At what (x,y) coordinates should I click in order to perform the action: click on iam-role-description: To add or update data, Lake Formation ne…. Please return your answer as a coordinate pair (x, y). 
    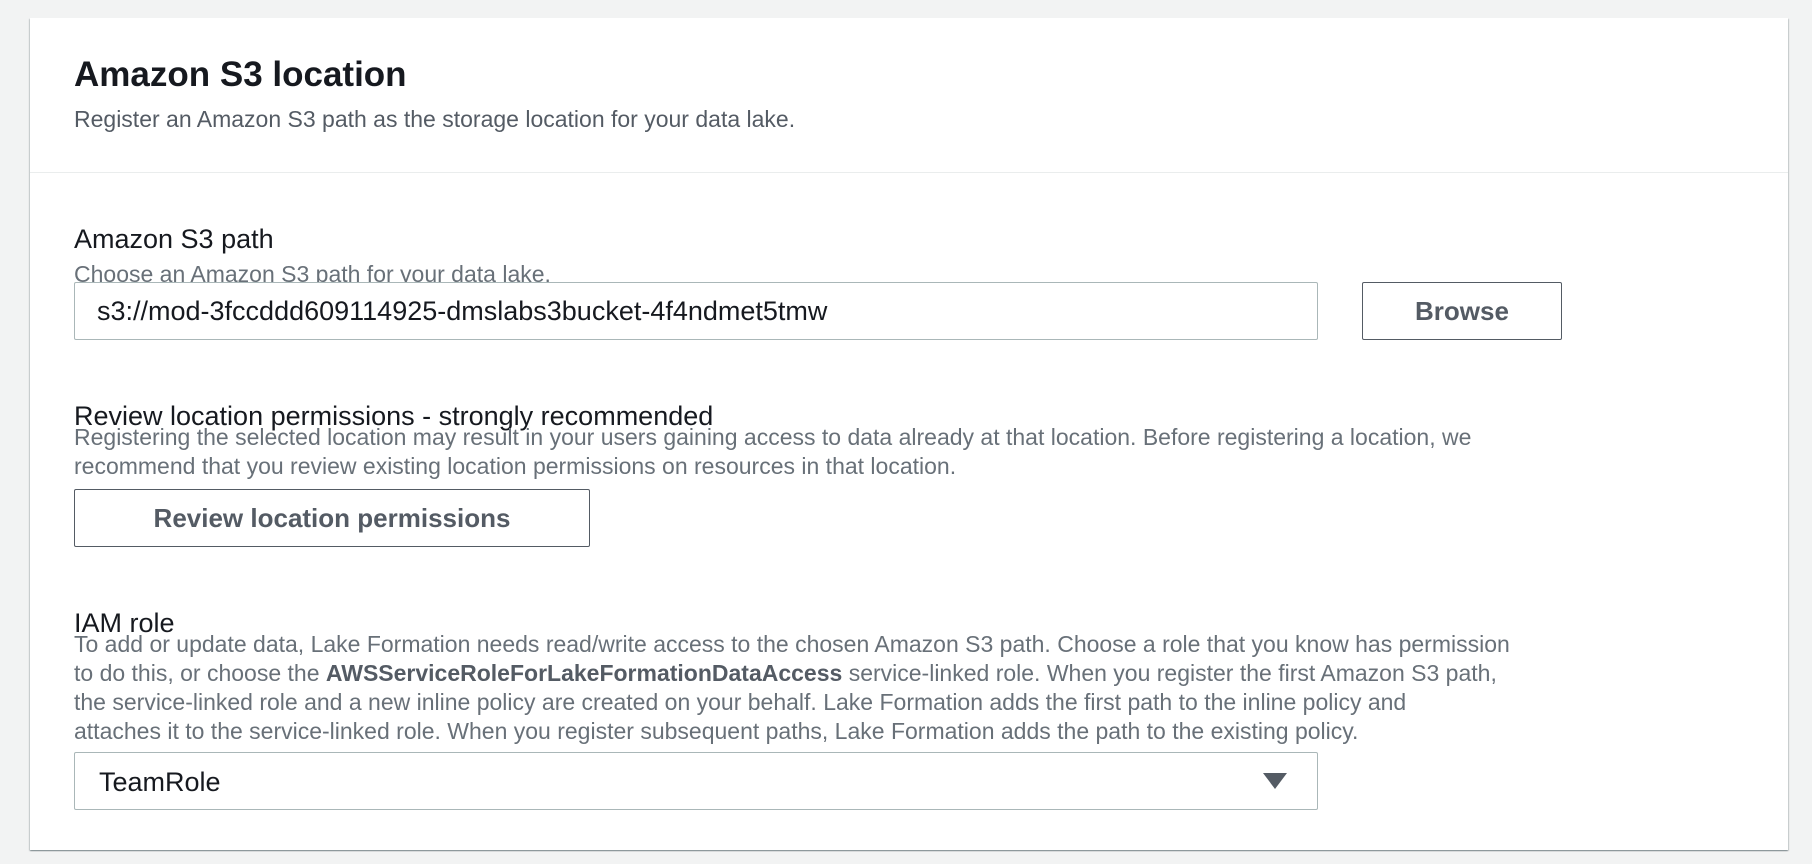
    Looking at the image, I should click on (792, 688).